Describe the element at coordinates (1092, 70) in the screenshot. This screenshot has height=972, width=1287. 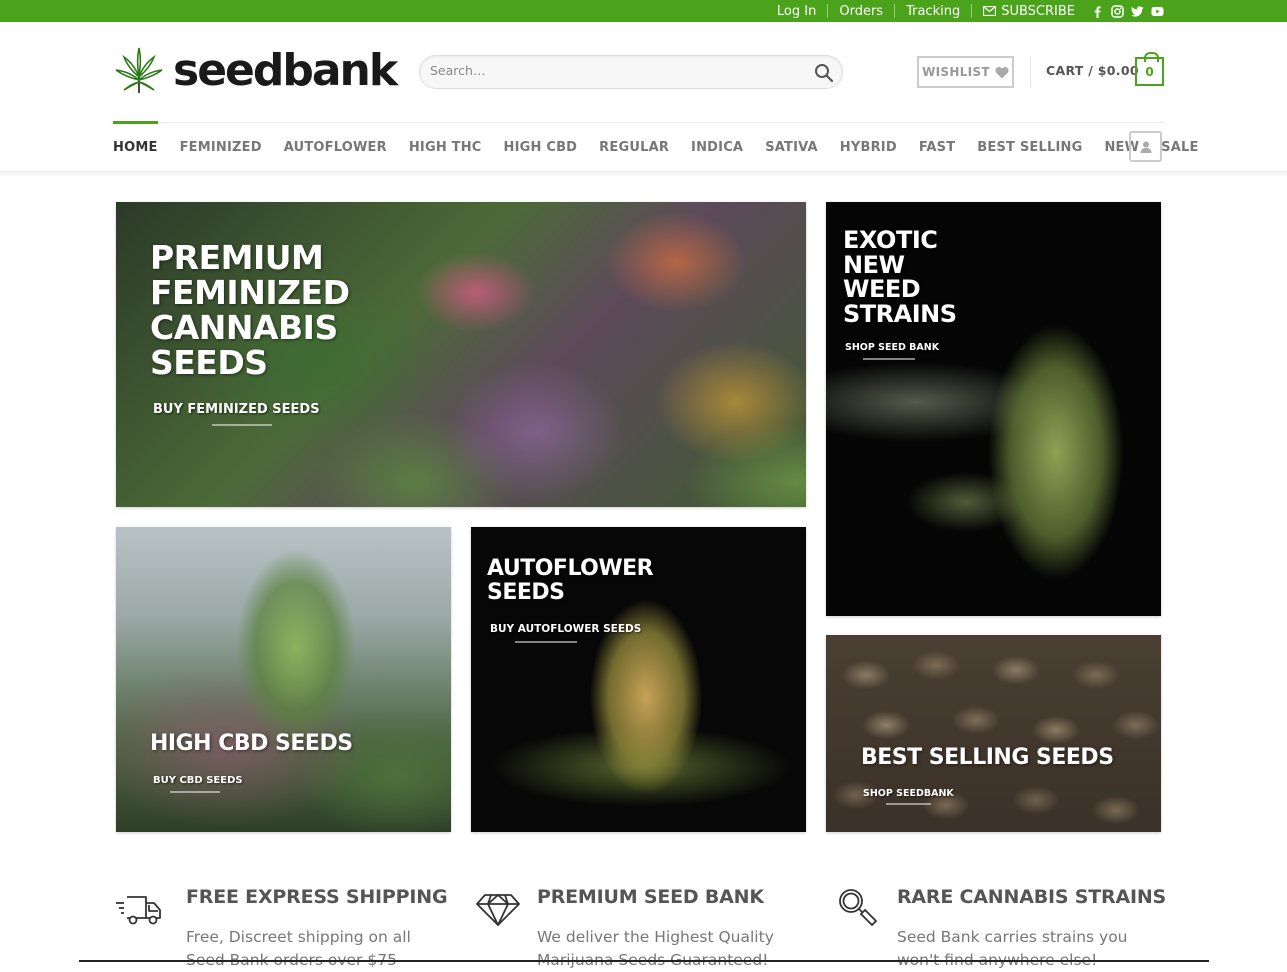
I see `cart-link: CART / $0.00` at that location.